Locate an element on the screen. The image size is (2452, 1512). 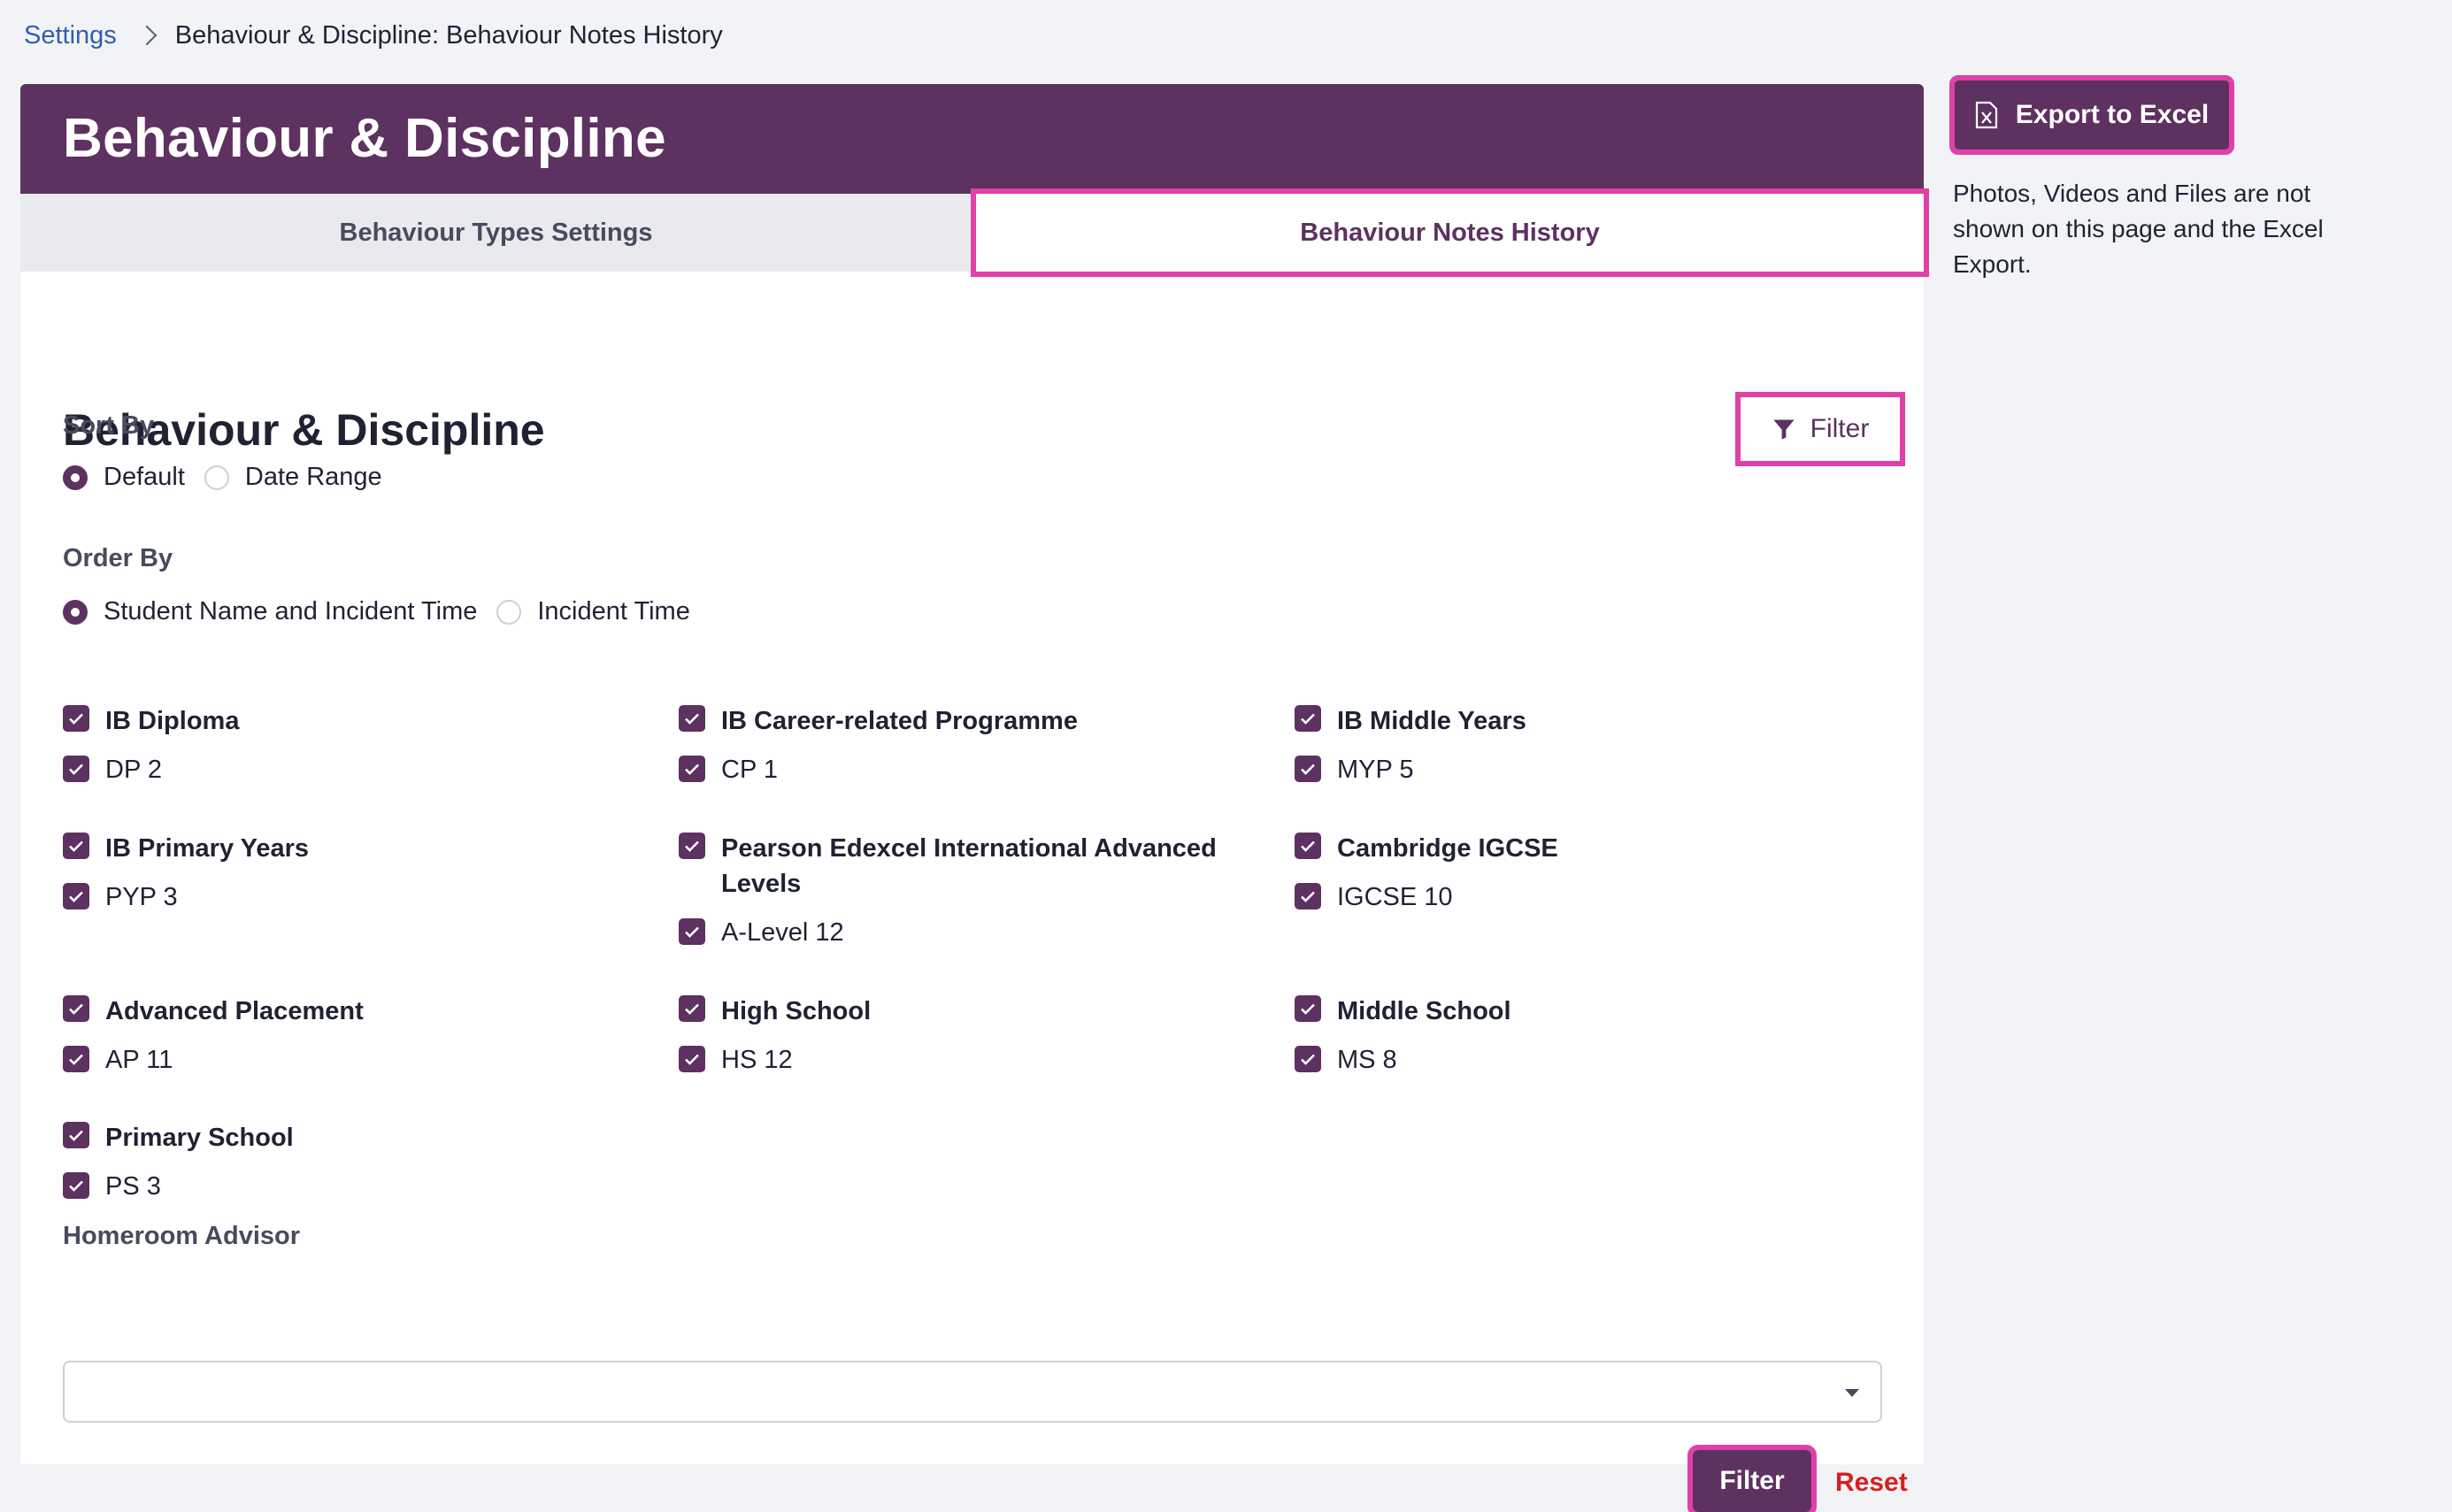
programme-name: High School is located at coordinates (796, 1011).